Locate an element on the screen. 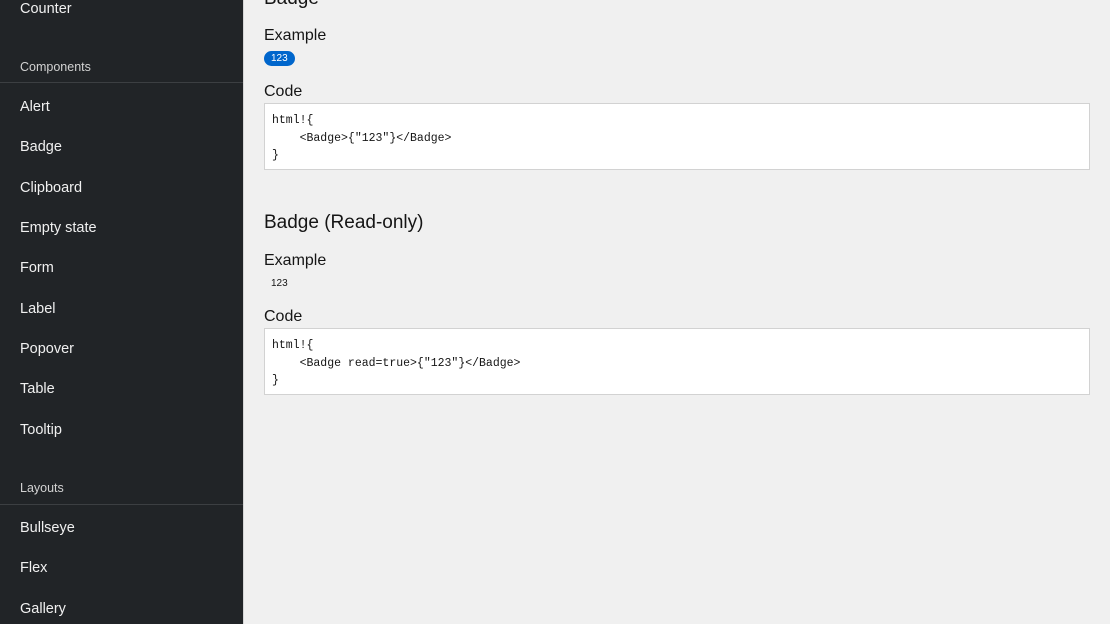 The width and height of the screenshot is (1110, 624). sidebar-item-gallery: Gallery is located at coordinates (43, 609).